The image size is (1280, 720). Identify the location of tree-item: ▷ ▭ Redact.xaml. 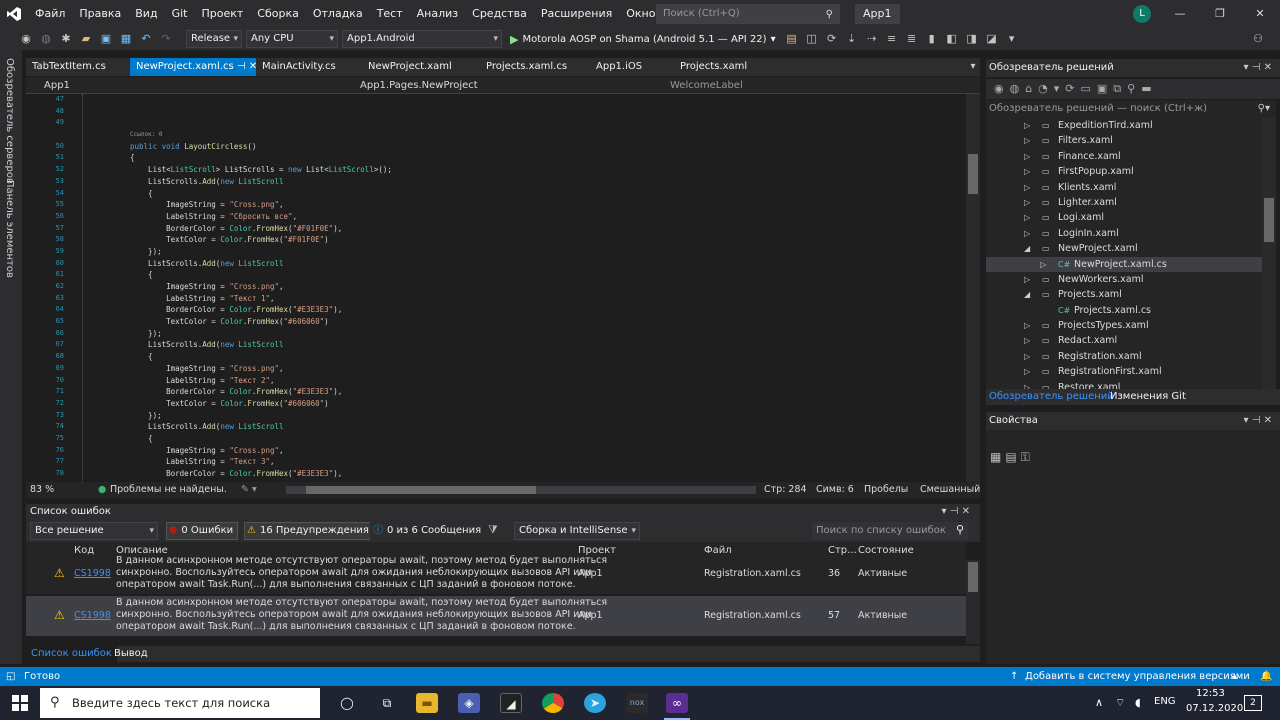
(1124, 340).